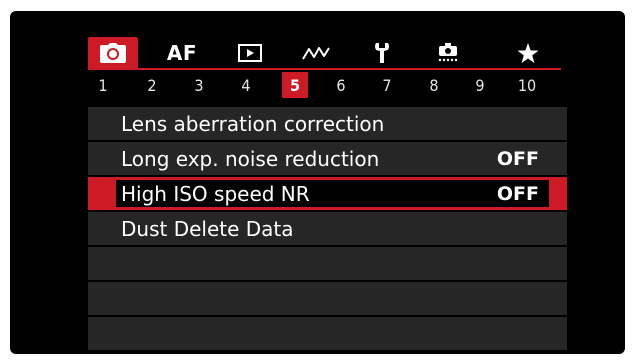  I want to click on tab-af-label: AF, so click(182, 53).